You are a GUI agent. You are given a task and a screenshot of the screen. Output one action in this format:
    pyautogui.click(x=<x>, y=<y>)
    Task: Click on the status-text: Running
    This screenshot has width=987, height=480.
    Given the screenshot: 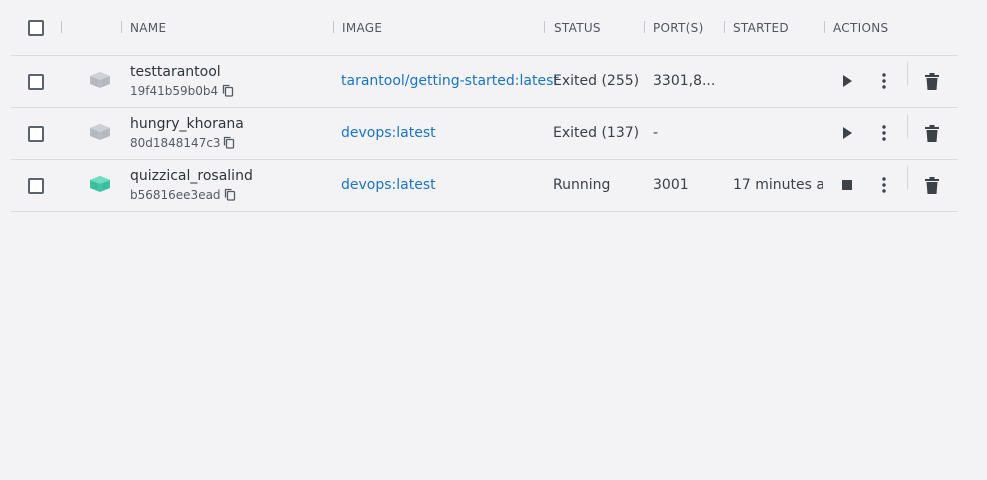 What is the action you would take?
    pyautogui.click(x=582, y=185)
    